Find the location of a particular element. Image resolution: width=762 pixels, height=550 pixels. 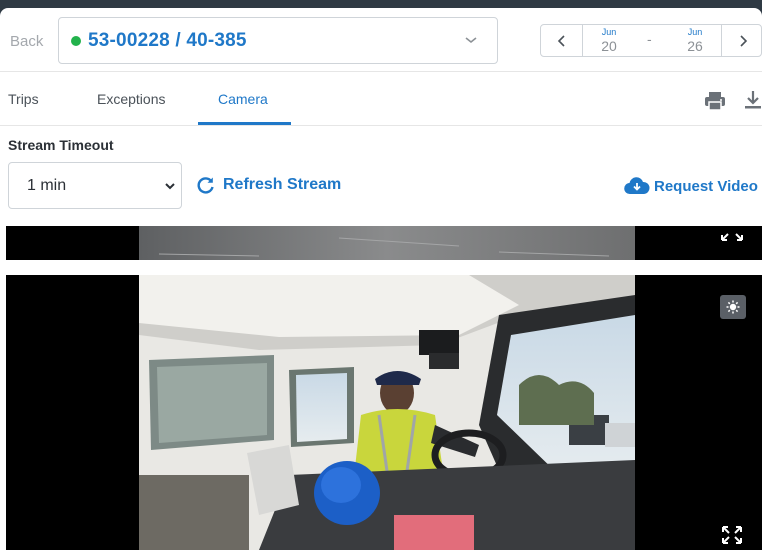

date-end: Jun 26 is located at coordinates (695, 40).